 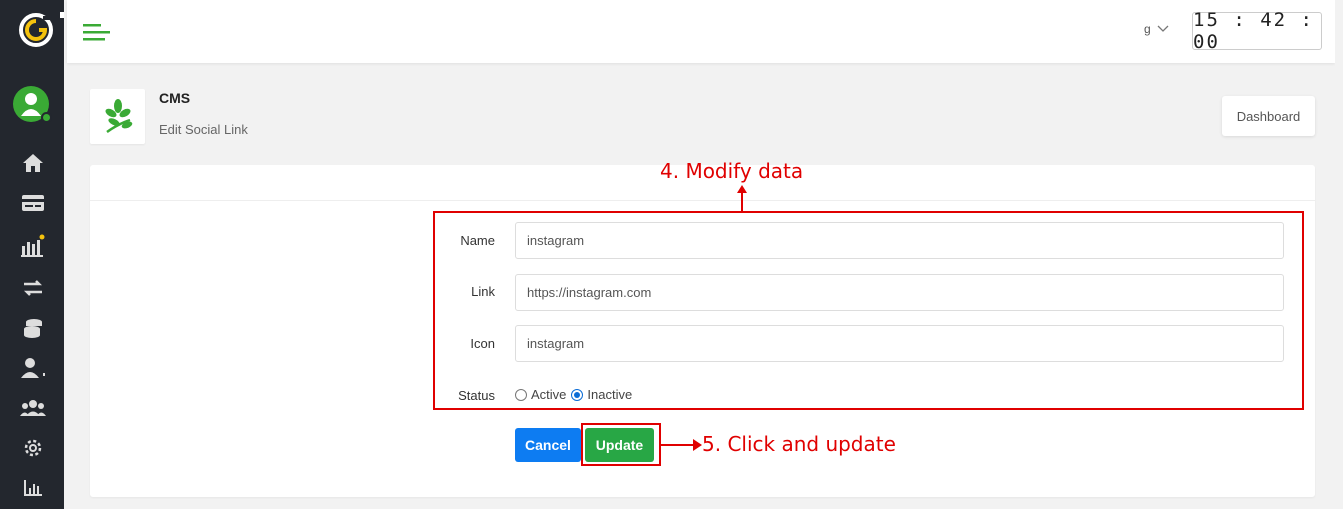 What do you see at coordinates (46, 117) in the screenshot?
I see `online-status-dot` at bounding box center [46, 117].